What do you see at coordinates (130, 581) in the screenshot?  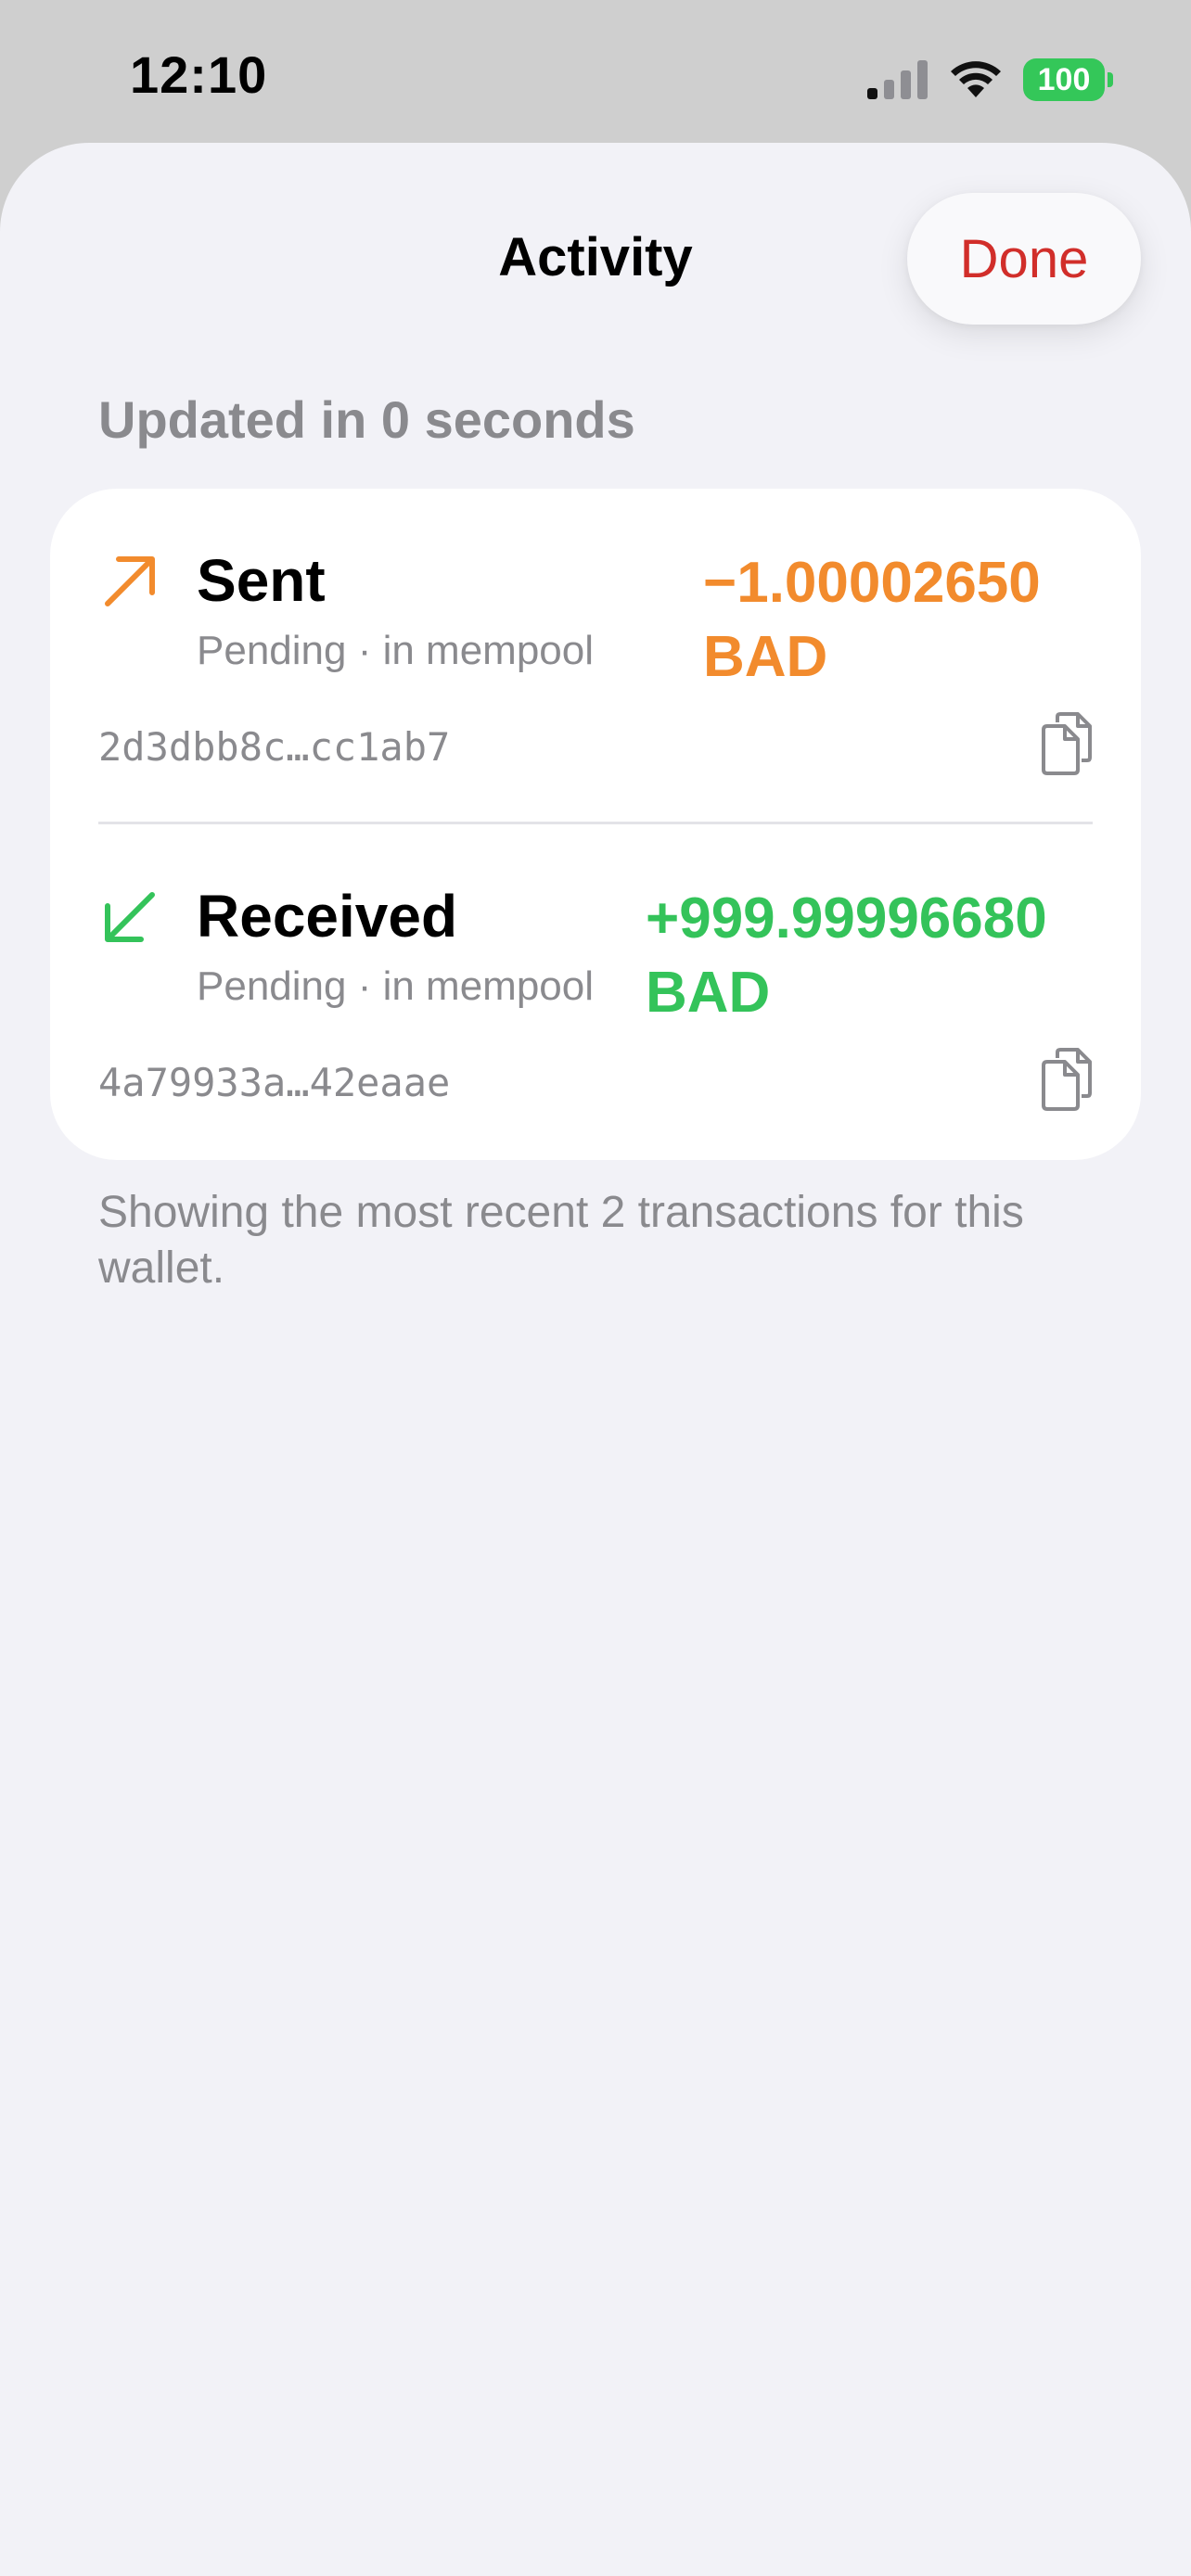 I see `arrow-up-right-icon` at bounding box center [130, 581].